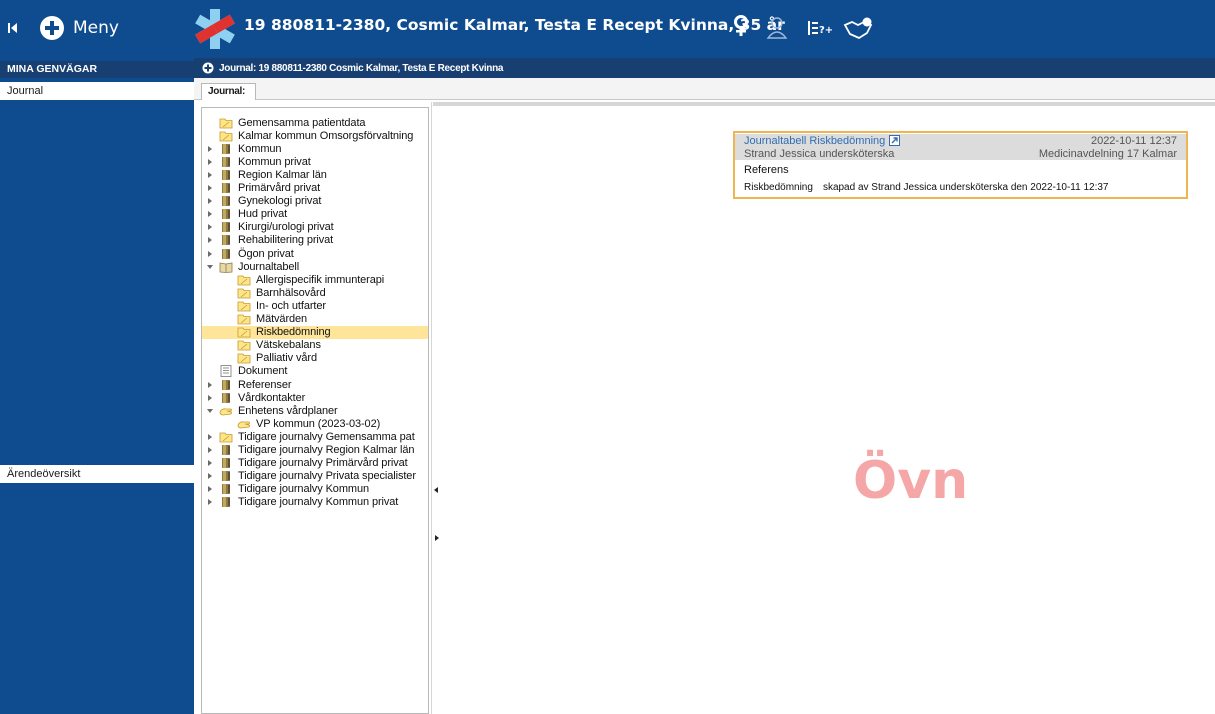  Describe the element at coordinates (327, 476) in the screenshot. I see `tree-item-label: Tidigare journalvy Privata specialister` at that location.